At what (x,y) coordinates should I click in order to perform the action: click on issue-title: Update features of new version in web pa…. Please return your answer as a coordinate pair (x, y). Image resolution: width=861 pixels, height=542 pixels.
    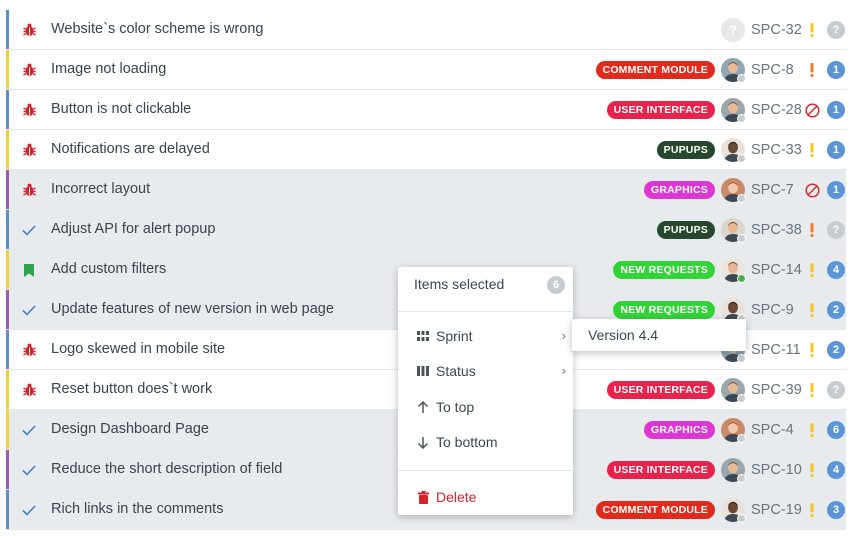
    Looking at the image, I should click on (192, 309).